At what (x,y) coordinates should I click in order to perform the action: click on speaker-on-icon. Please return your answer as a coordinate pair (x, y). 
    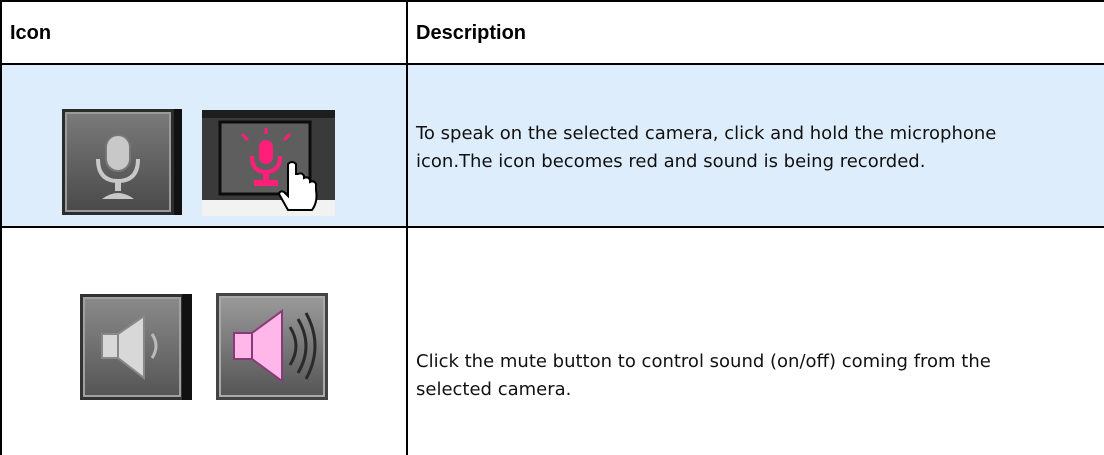
    Looking at the image, I should click on (272, 346).